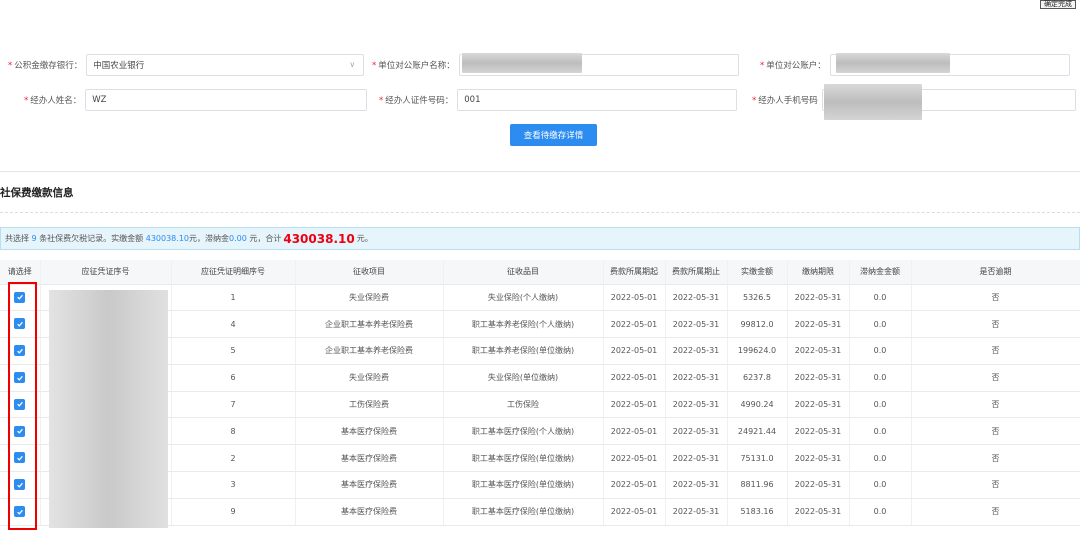 The width and height of the screenshot is (1080, 536). I want to click on dashed-divider, so click(540, 212).